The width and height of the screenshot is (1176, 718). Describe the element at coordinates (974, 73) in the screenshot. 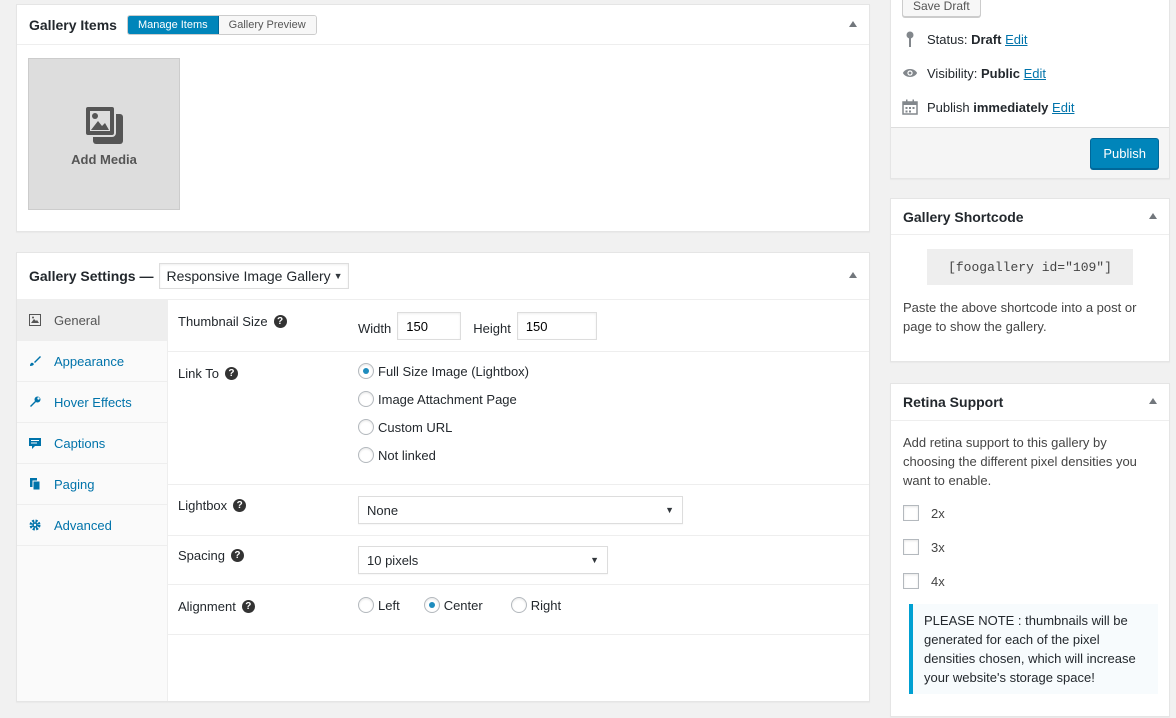

I see `visibility-row: Visibility: Public Edit` at that location.